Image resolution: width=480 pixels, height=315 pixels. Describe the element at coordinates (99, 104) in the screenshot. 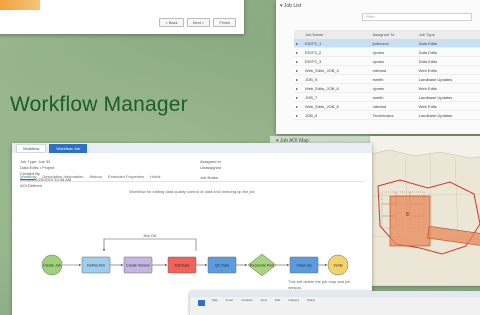

I see `page-title: Workflow Manager` at that location.